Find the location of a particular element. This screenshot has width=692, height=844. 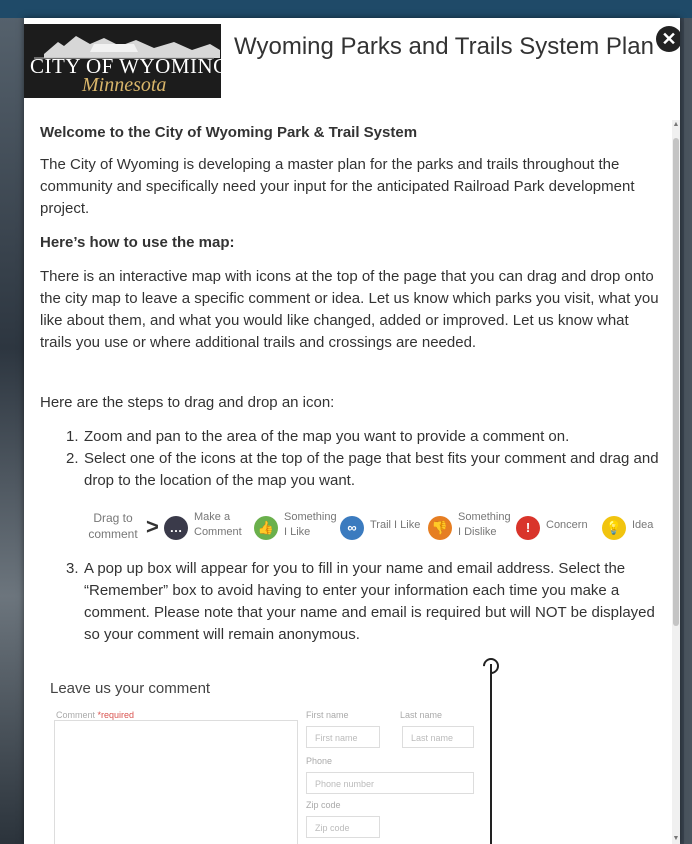

legend-label: Make a Comment is located at coordinates (218, 524).